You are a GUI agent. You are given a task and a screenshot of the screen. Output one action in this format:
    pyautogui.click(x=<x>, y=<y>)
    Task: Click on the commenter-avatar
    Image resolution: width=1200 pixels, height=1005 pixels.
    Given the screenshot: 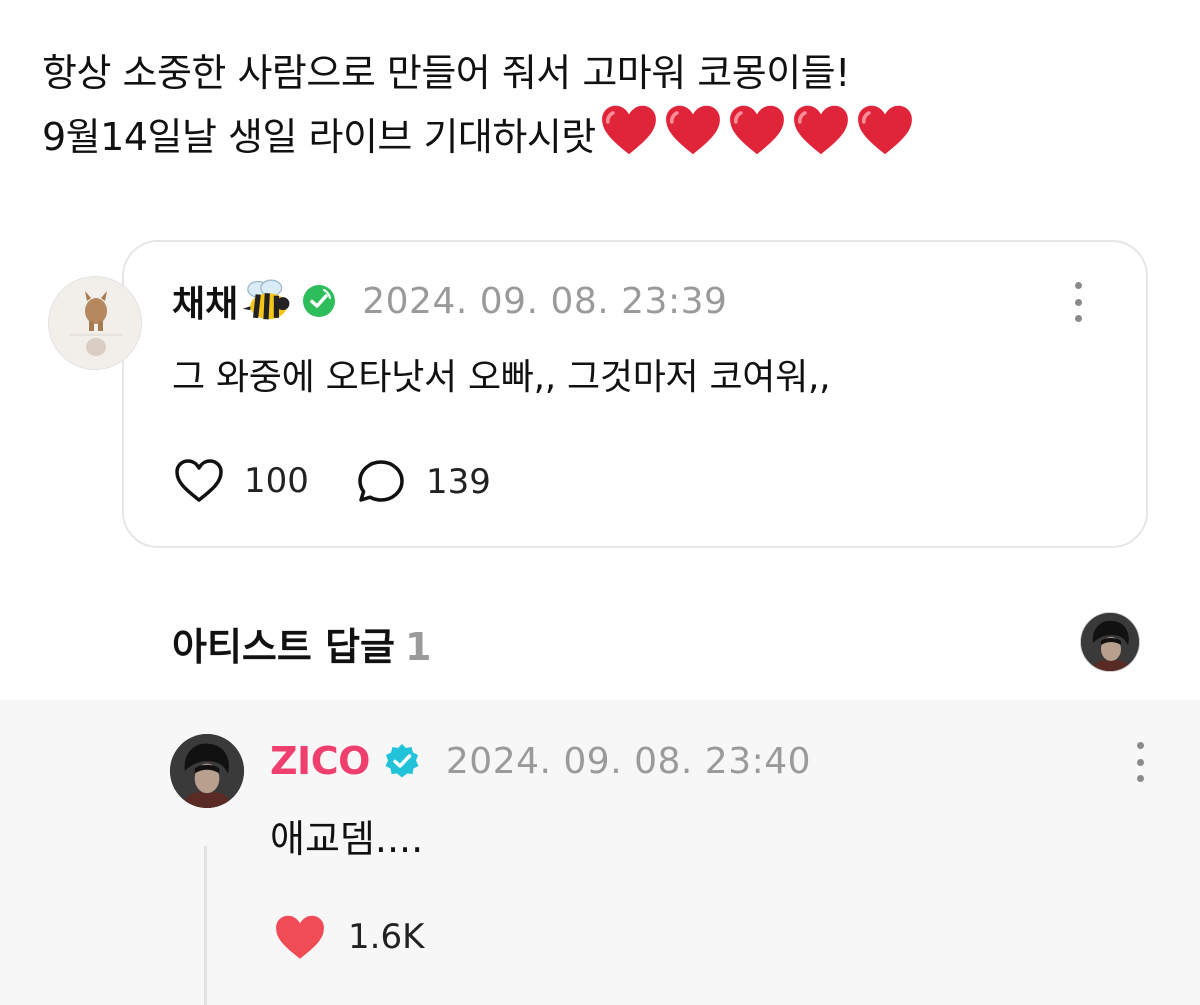 What is the action you would take?
    pyautogui.click(x=95, y=323)
    